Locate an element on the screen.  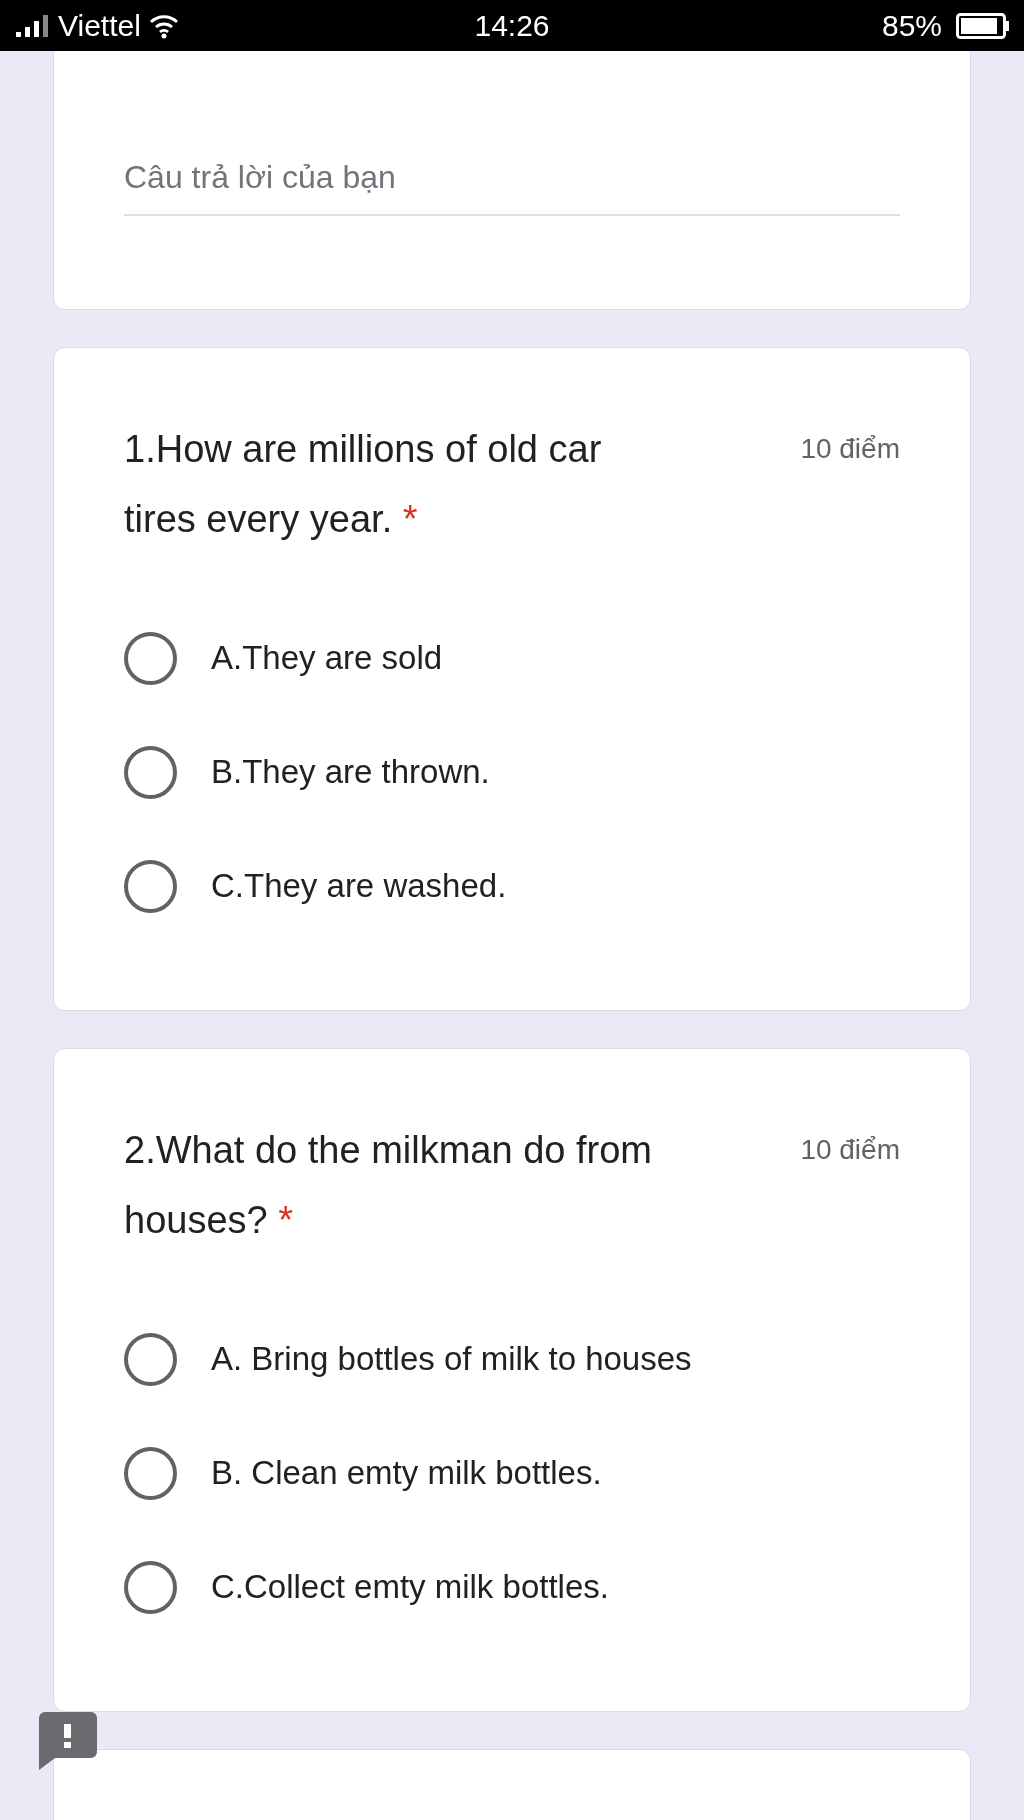
option-label: A.They are sold is located at coordinates (327, 658).